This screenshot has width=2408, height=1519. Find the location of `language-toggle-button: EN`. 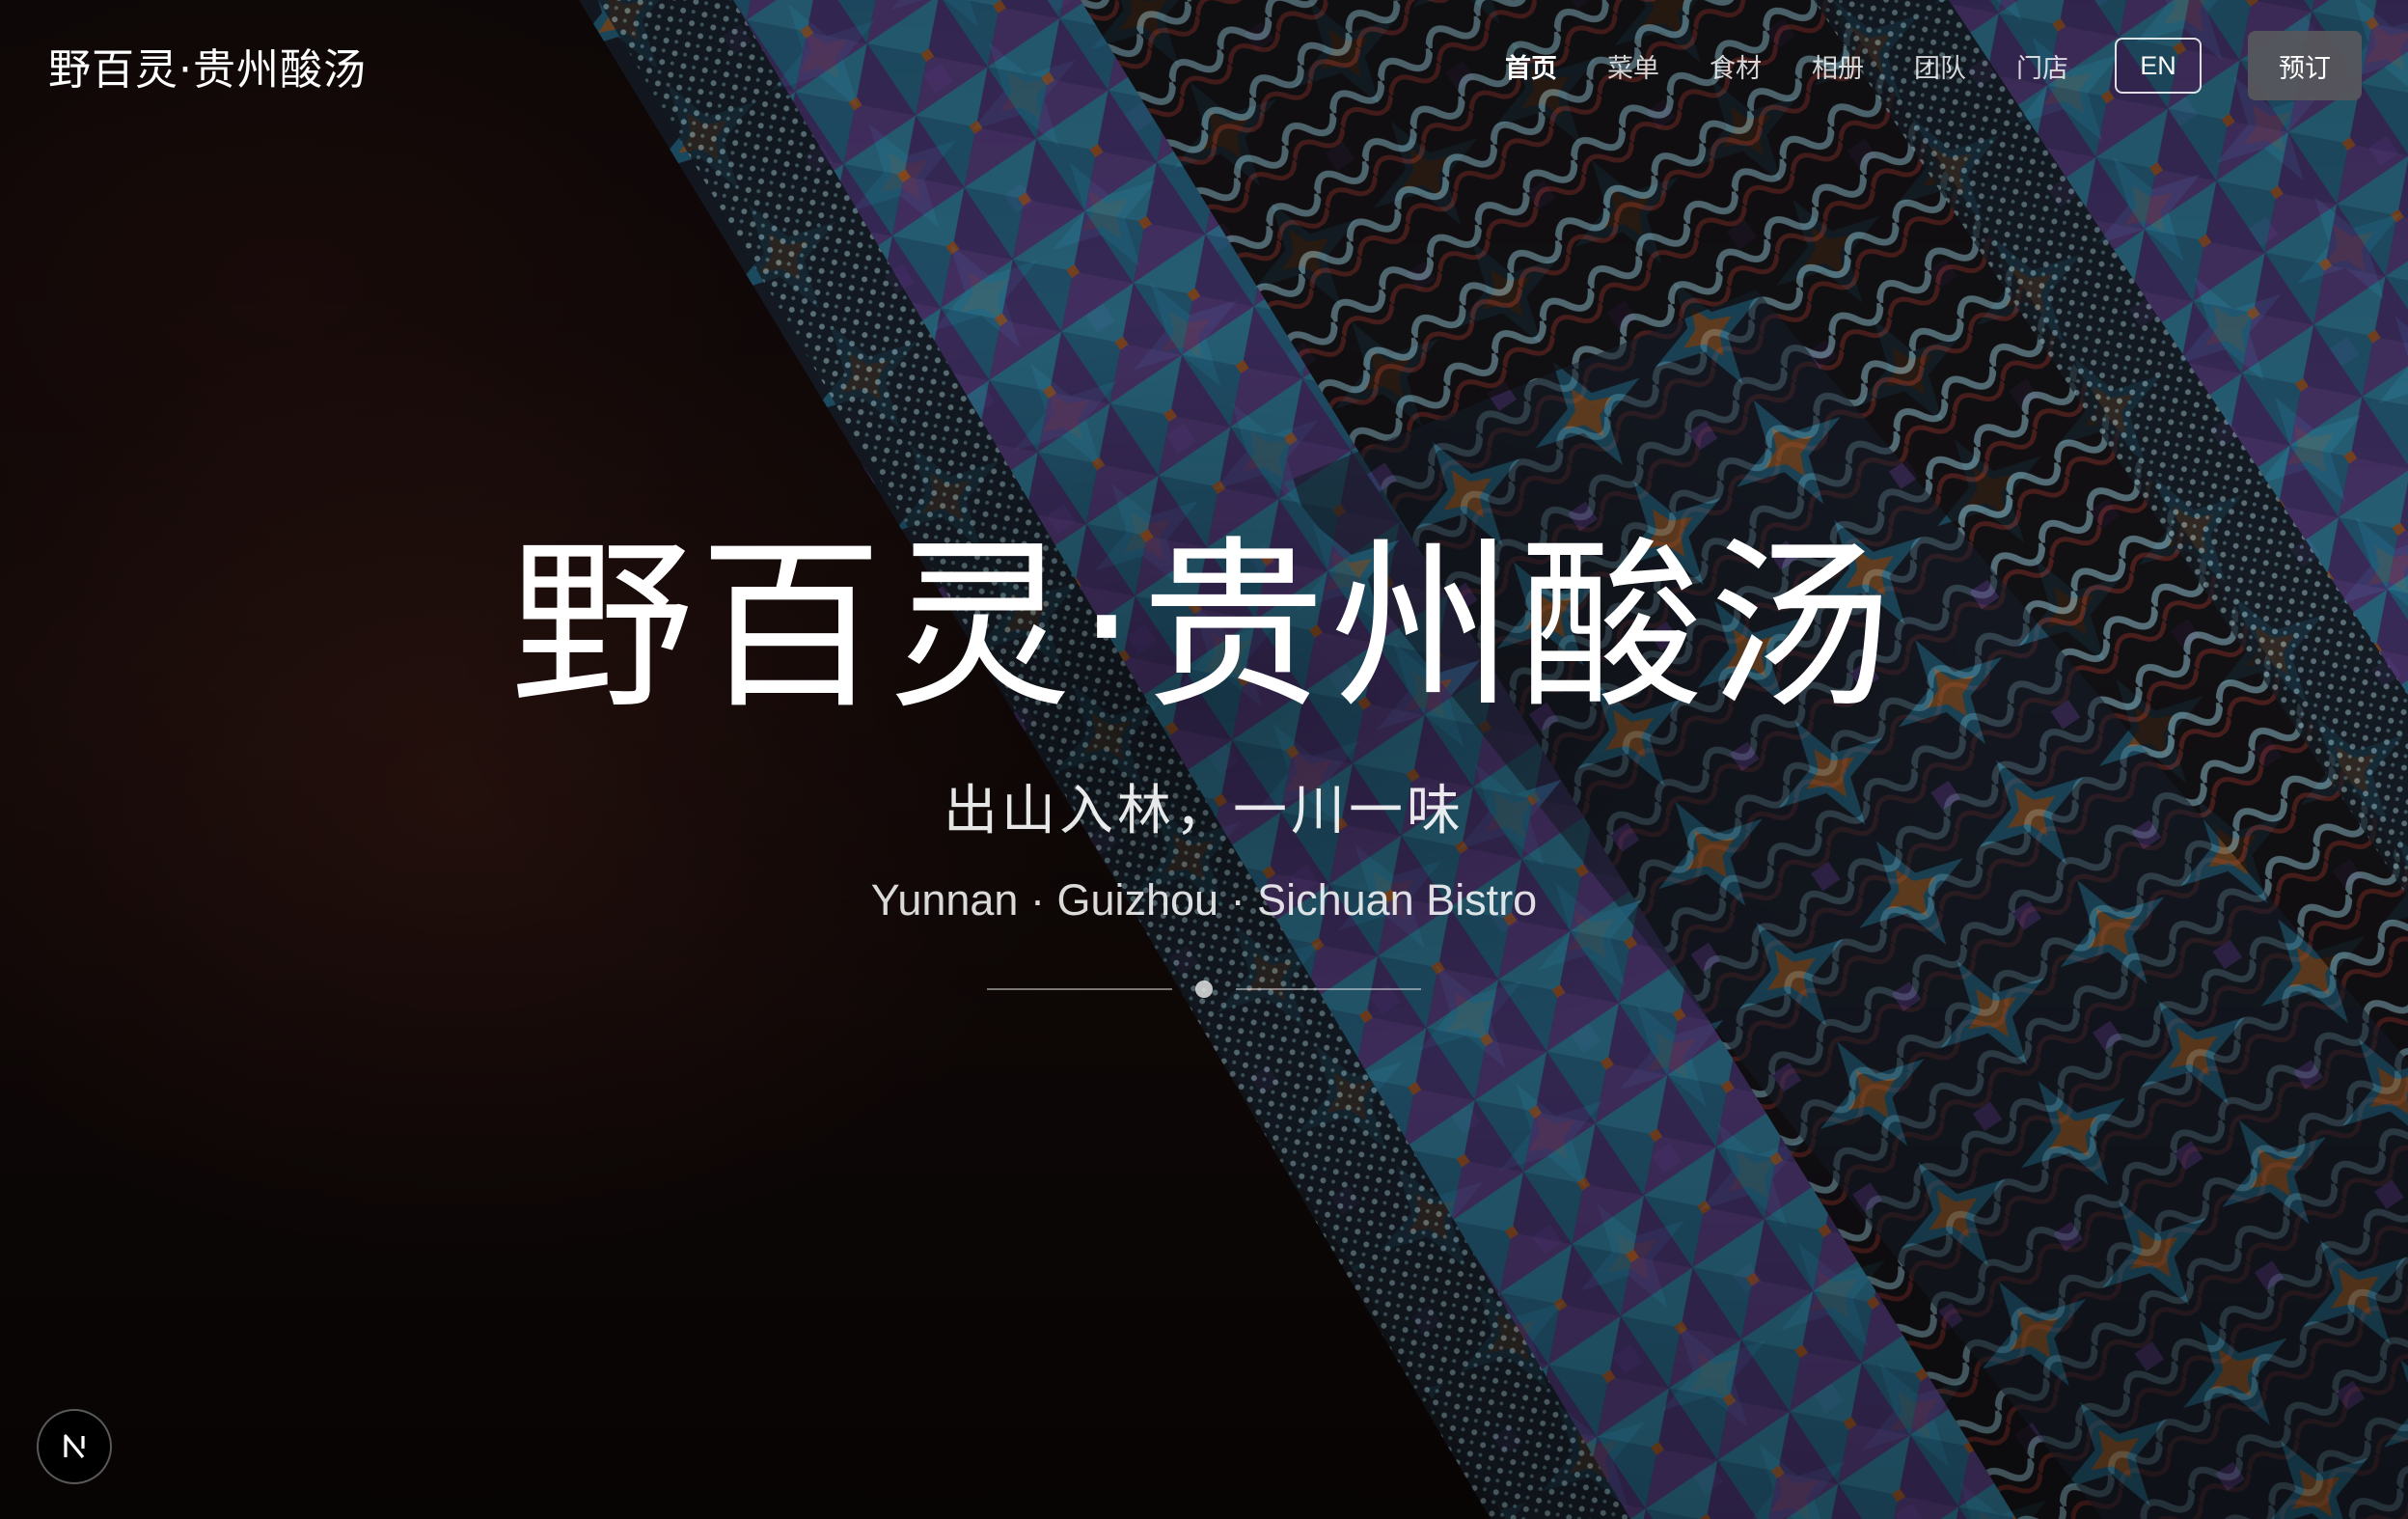

language-toggle-button: EN is located at coordinates (2158, 66).